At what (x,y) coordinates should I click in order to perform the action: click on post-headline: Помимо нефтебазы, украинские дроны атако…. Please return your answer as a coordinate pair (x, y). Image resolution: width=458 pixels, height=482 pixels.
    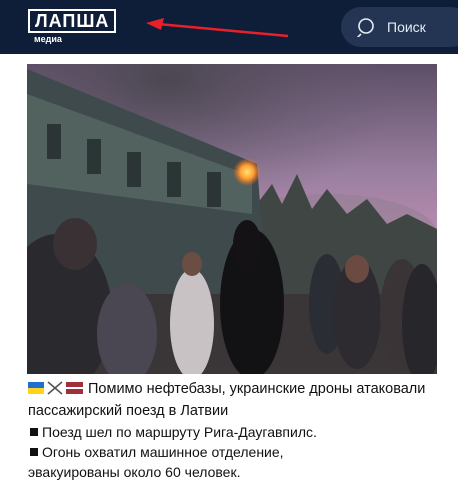
    Looking at the image, I should click on (238, 400).